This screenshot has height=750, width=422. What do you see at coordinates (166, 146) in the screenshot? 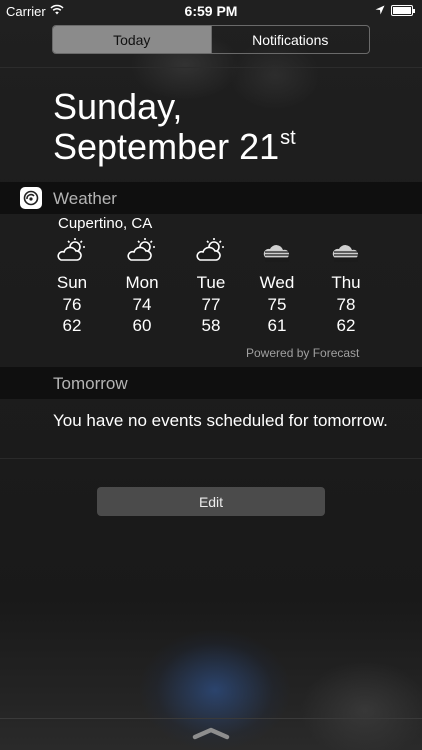
I see `date-month-day-text: September 21` at bounding box center [166, 146].